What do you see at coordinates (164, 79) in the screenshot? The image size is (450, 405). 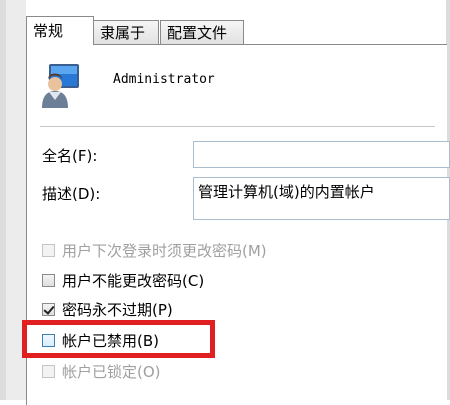 I see `username-label: Administrator` at bounding box center [164, 79].